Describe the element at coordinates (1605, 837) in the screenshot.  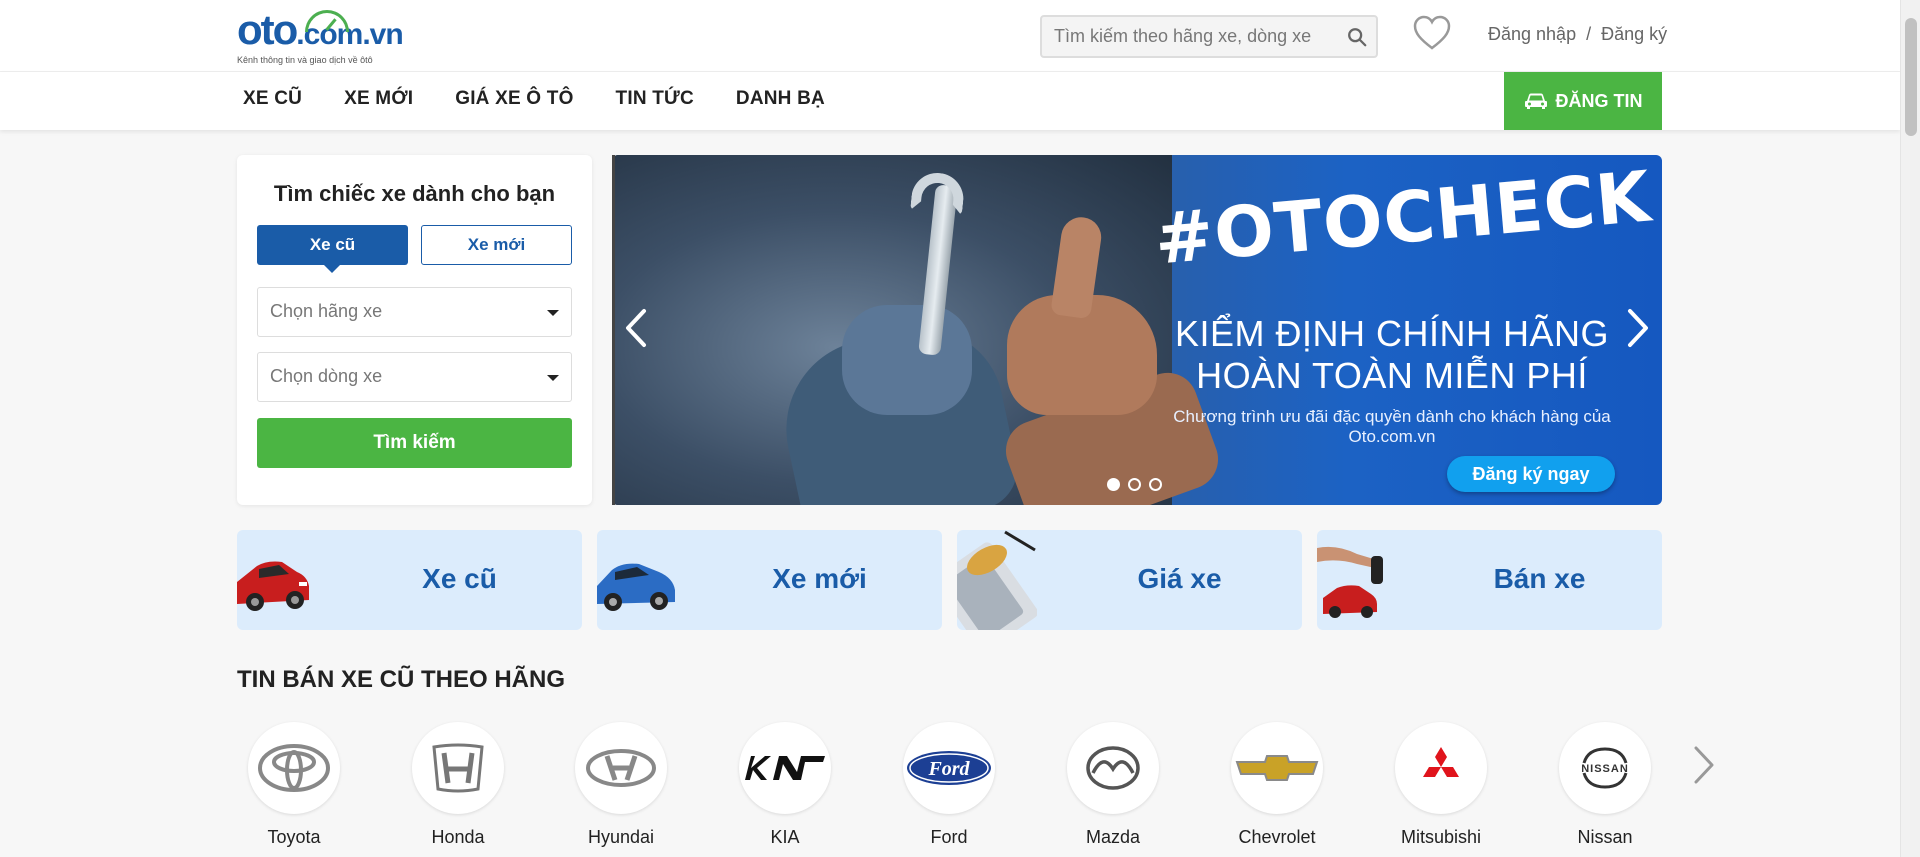
I see `brand-name: Nissan` at that location.